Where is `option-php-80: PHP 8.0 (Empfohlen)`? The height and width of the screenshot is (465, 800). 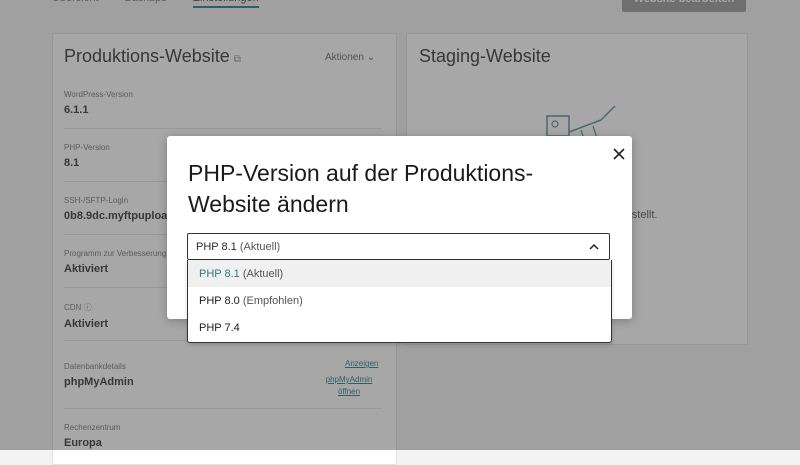 option-php-80: PHP 8.0 (Empfohlen) is located at coordinates (399, 300).